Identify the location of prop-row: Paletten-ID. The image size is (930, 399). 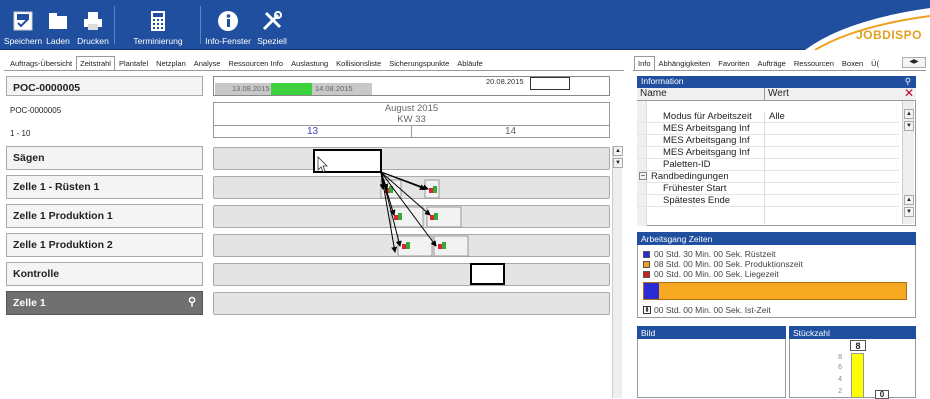
(768, 165).